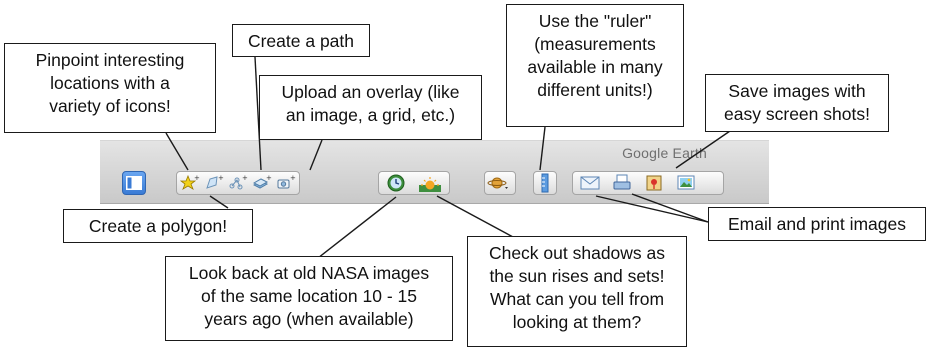 This screenshot has height=352, width=930. I want to click on save-line-1: Save images with, so click(797, 91).